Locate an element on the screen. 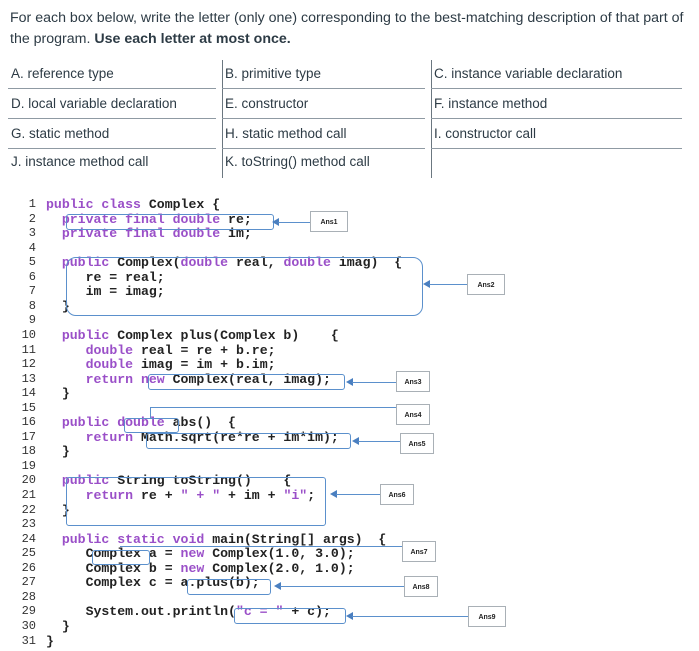  legend-e: E. constructor is located at coordinates (323, 104).